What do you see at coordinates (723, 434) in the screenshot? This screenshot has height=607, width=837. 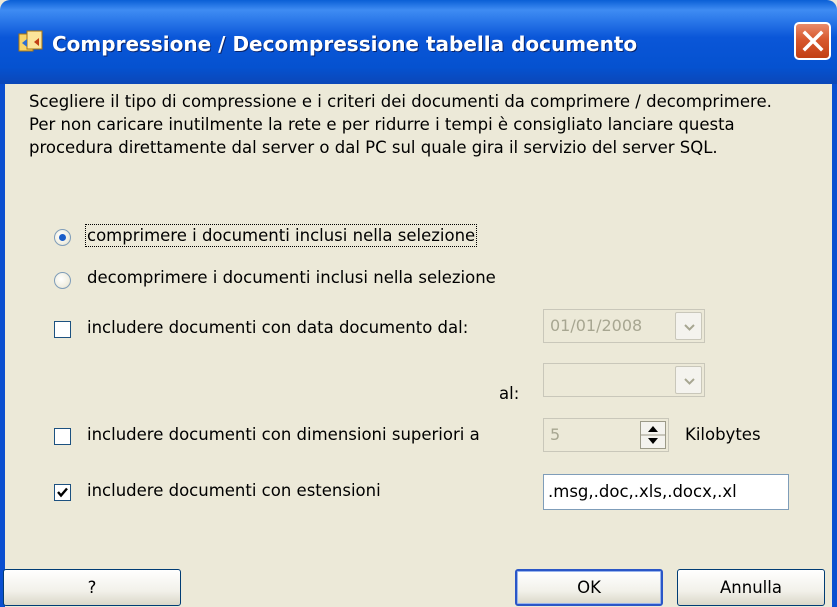 I see `size-unit-label: Kilobytes` at bounding box center [723, 434].